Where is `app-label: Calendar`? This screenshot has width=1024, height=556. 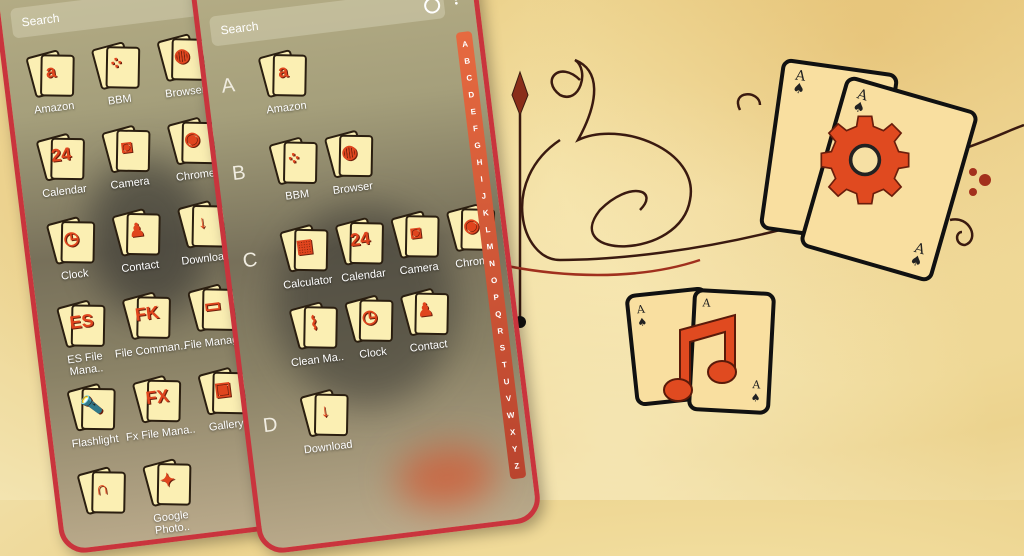 app-label: Calendar is located at coordinates (64, 191).